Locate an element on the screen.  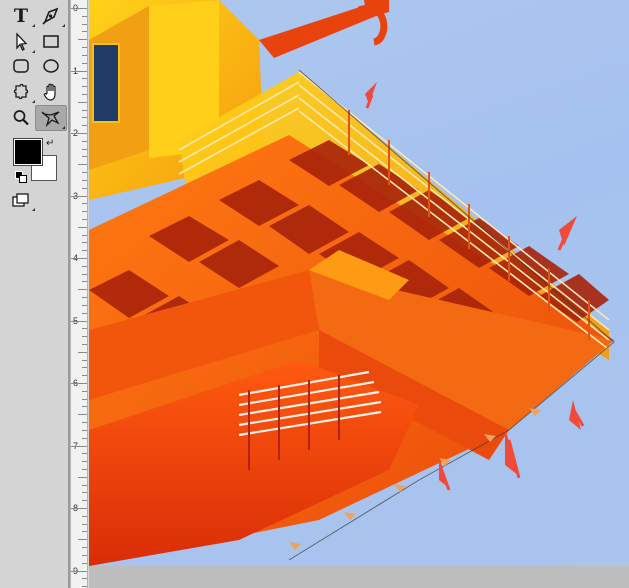
pen-icon is located at coordinates (50, 16).